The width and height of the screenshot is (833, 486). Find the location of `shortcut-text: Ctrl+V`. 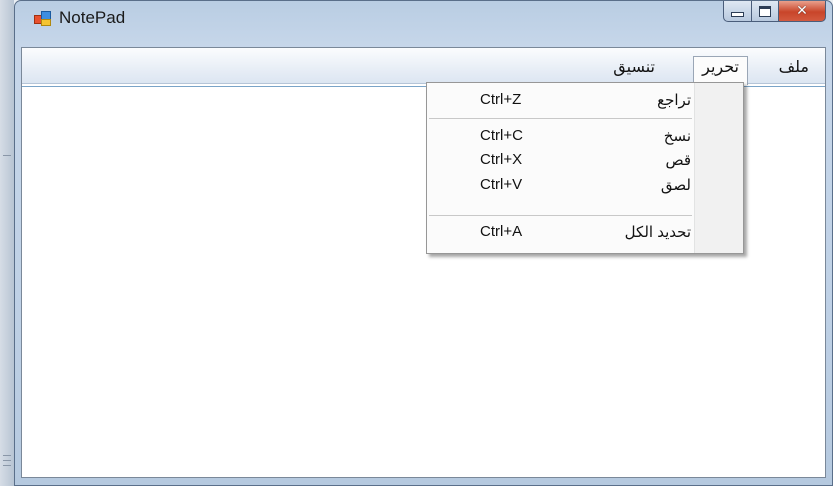

shortcut-text: Ctrl+V is located at coordinates (501, 184).